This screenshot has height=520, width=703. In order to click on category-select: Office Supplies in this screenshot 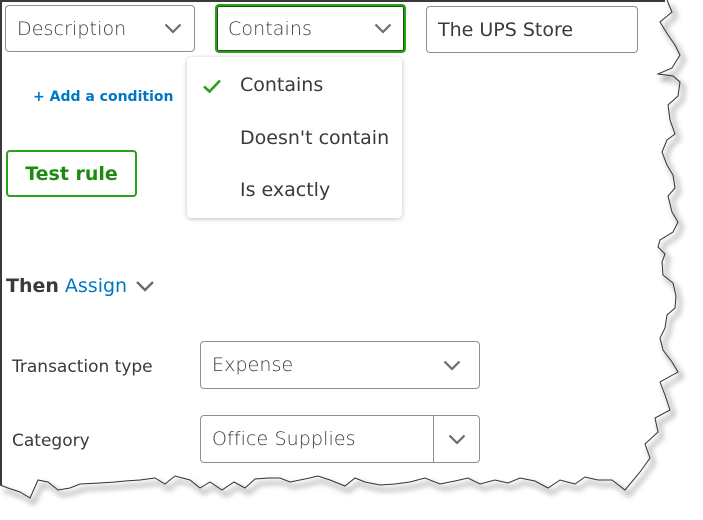, I will do `click(340, 439)`.